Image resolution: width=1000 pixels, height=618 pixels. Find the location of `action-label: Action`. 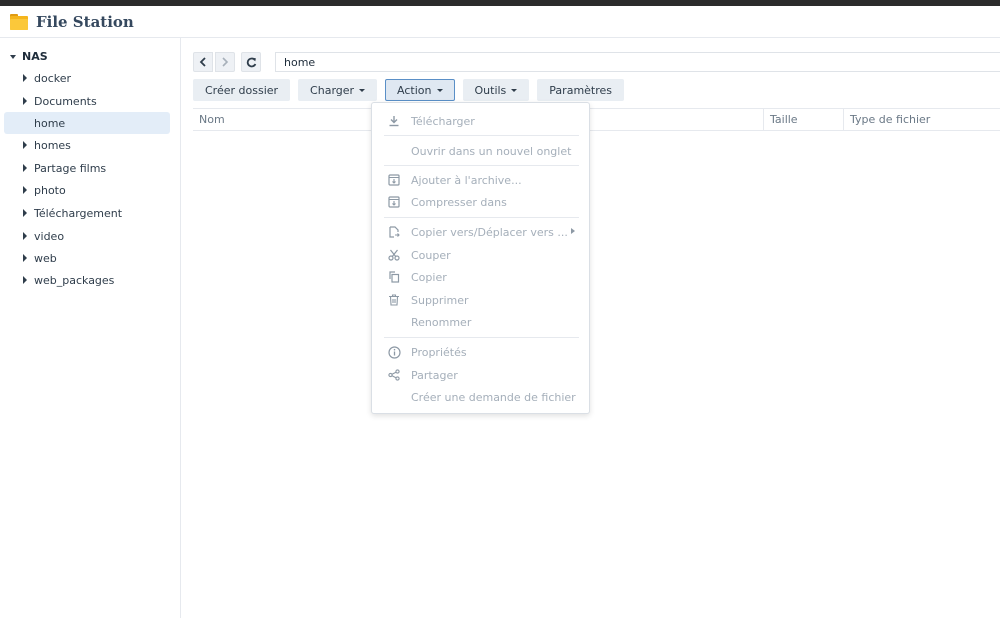

action-label: Action is located at coordinates (414, 90).